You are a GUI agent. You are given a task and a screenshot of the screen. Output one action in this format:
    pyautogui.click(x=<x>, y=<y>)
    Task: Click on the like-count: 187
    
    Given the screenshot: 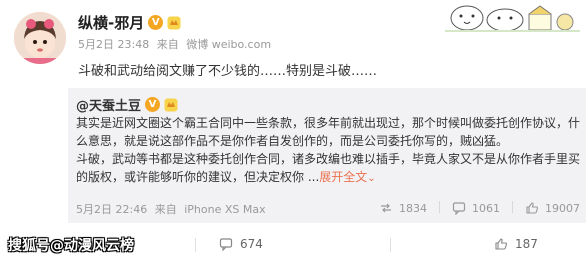 What is the action you would take?
    pyautogui.click(x=526, y=244)
    